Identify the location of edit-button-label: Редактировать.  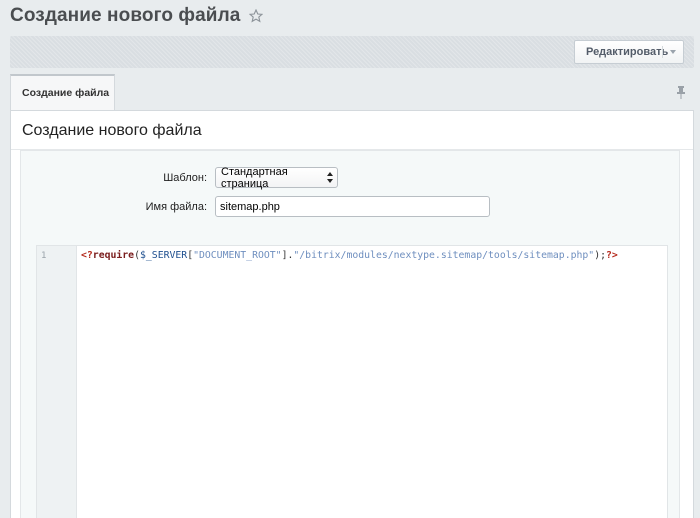
(627, 52).